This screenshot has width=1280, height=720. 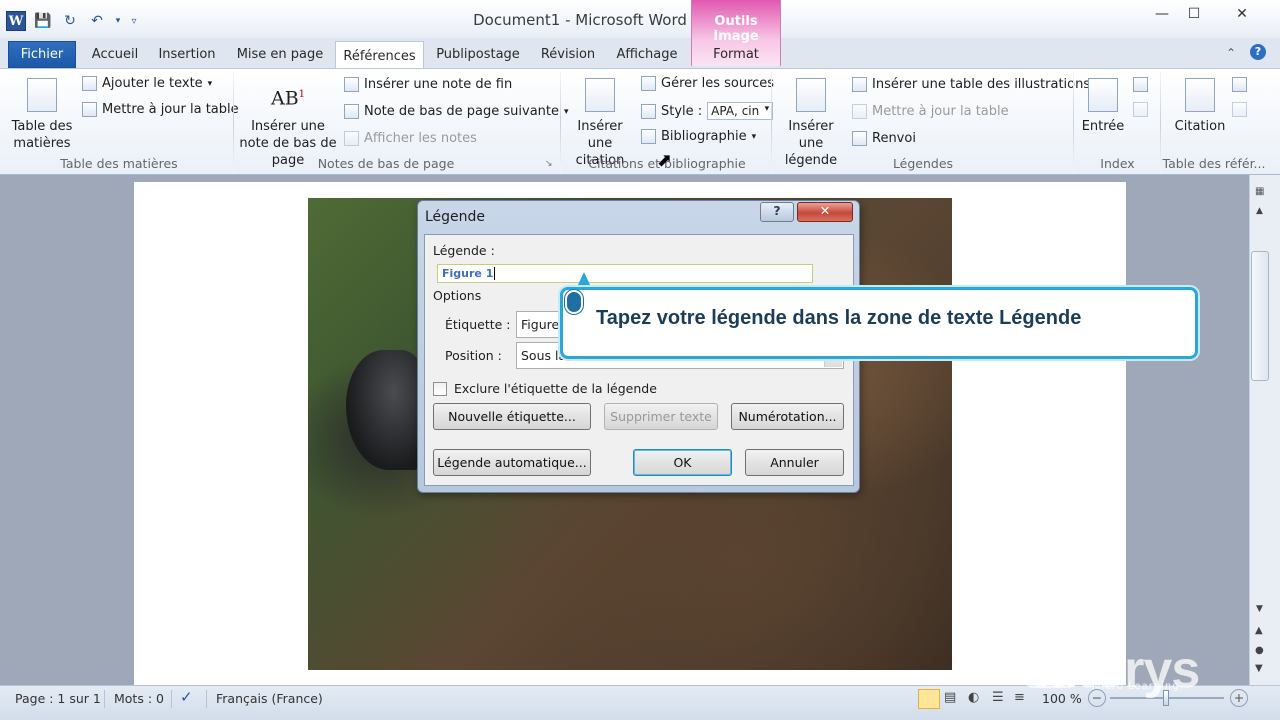 What do you see at coordinates (580, 20) in the screenshot?
I see `window-title: Document1 - Microsoft Word` at bounding box center [580, 20].